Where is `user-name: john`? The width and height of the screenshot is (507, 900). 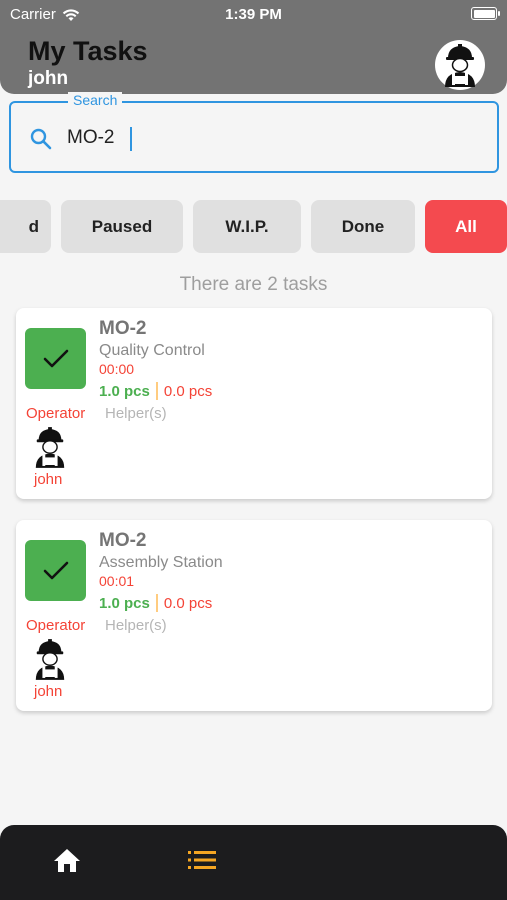
user-name: john is located at coordinates (48, 78).